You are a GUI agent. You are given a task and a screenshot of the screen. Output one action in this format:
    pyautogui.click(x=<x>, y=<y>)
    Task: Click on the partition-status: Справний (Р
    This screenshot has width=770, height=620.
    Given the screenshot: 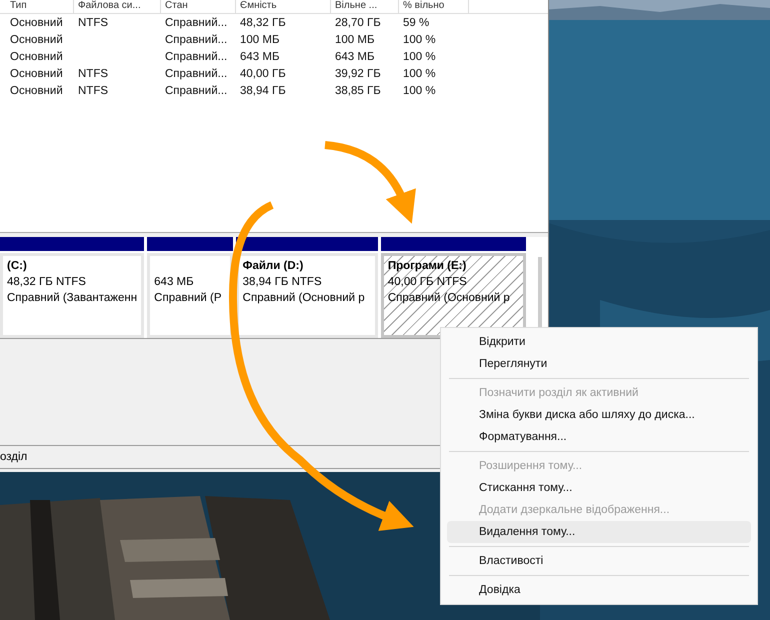 What is the action you would take?
    pyautogui.click(x=188, y=298)
    